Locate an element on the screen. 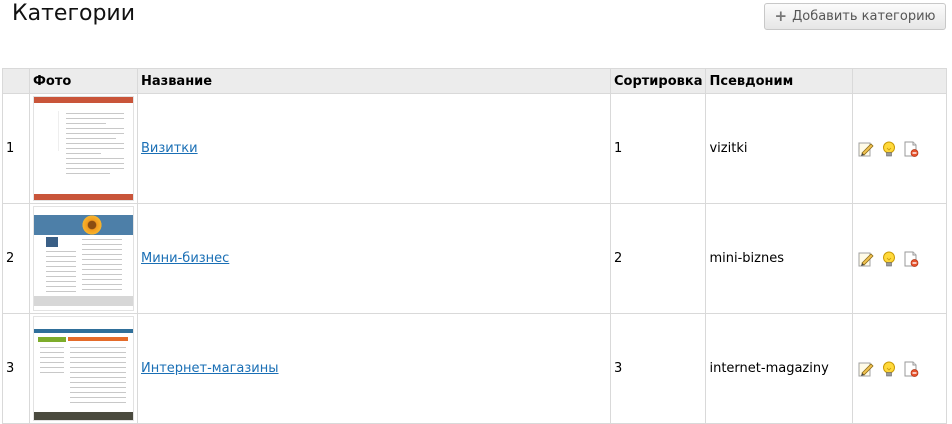 This screenshot has height=424, width=952. page-title: Категории is located at coordinates (74, 13).